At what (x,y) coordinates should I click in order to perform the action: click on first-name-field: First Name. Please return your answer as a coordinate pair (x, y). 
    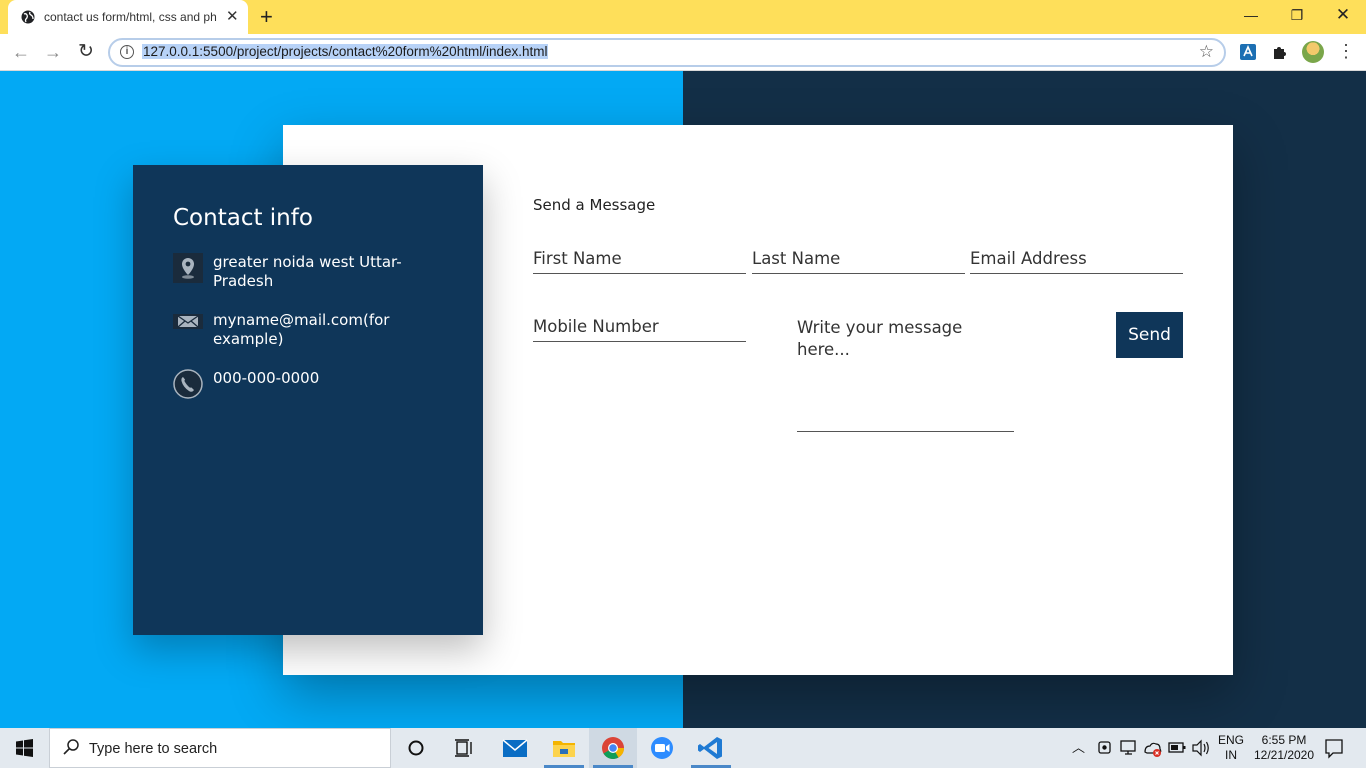
    Looking at the image, I should click on (639, 261).